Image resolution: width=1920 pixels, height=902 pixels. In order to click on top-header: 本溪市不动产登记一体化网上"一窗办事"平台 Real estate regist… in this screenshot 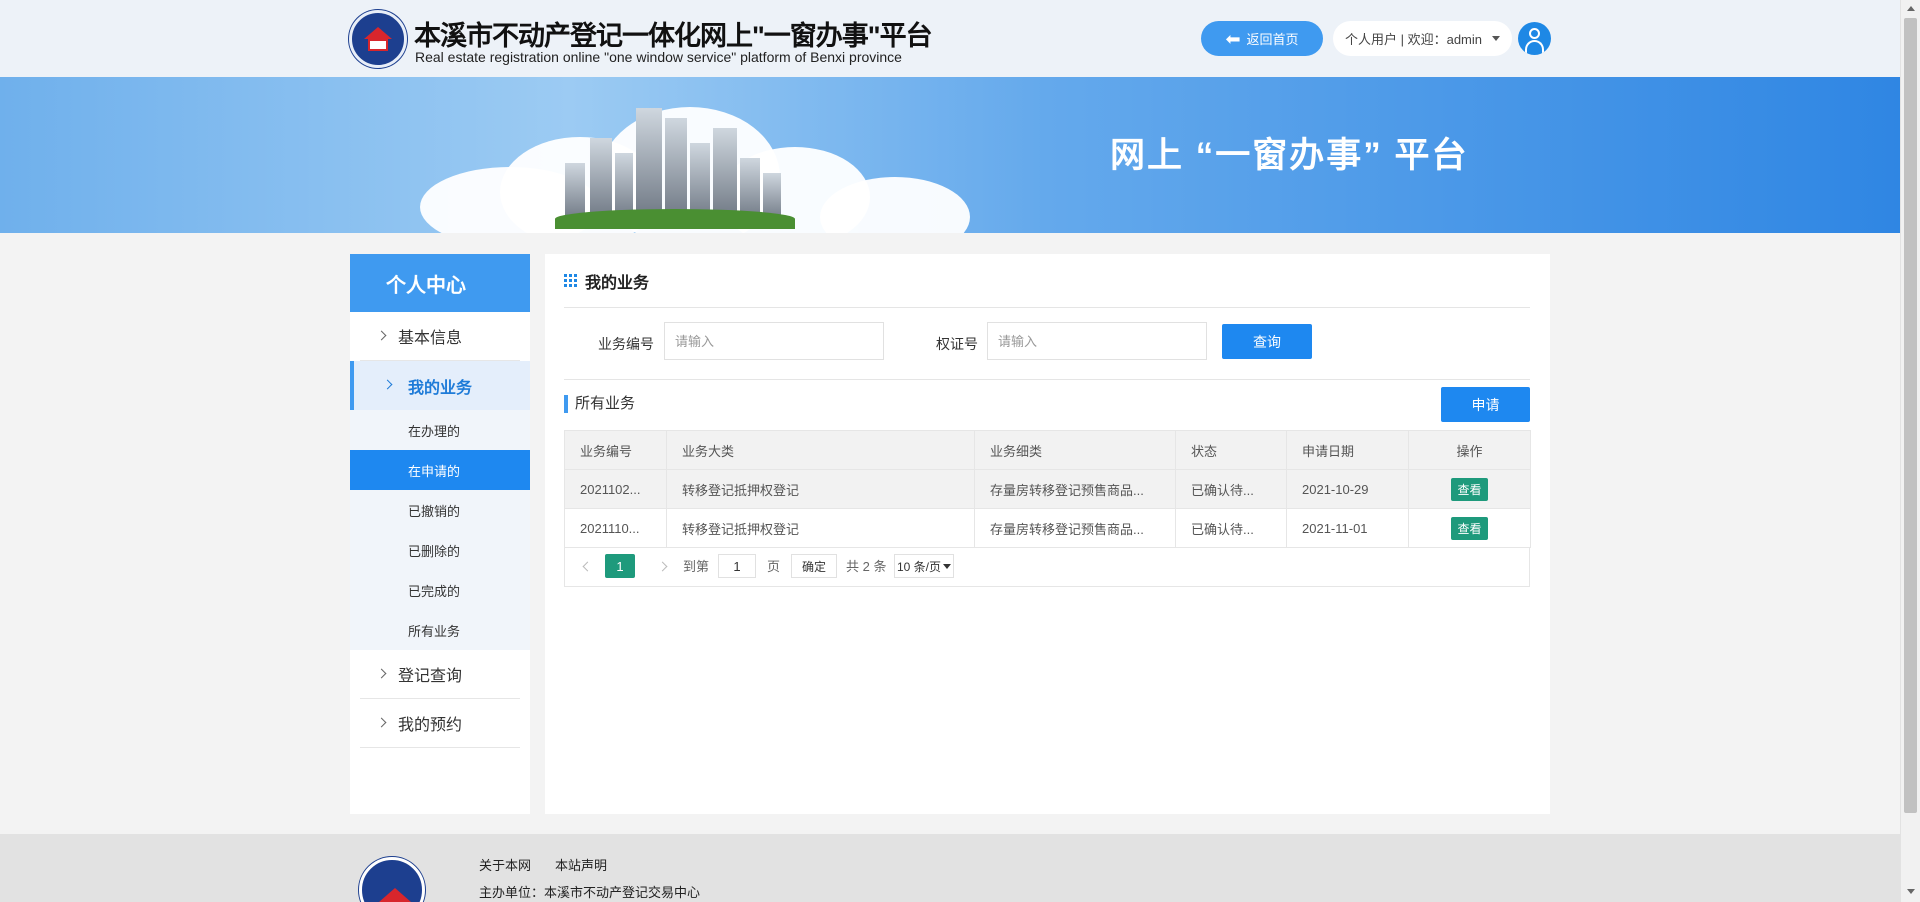, I will do `click(950, 38)`.